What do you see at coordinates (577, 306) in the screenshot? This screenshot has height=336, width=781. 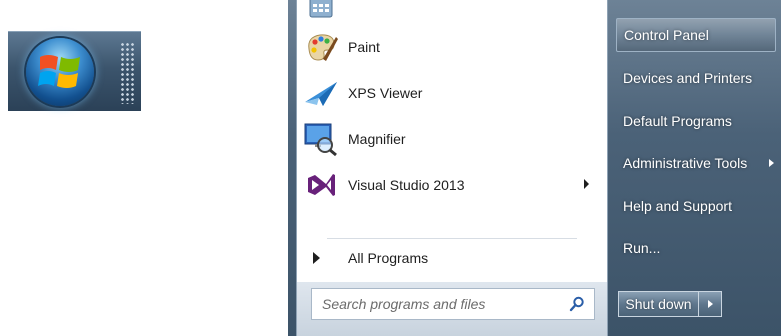 I see `search-icon` at bounding box center [577, 306].